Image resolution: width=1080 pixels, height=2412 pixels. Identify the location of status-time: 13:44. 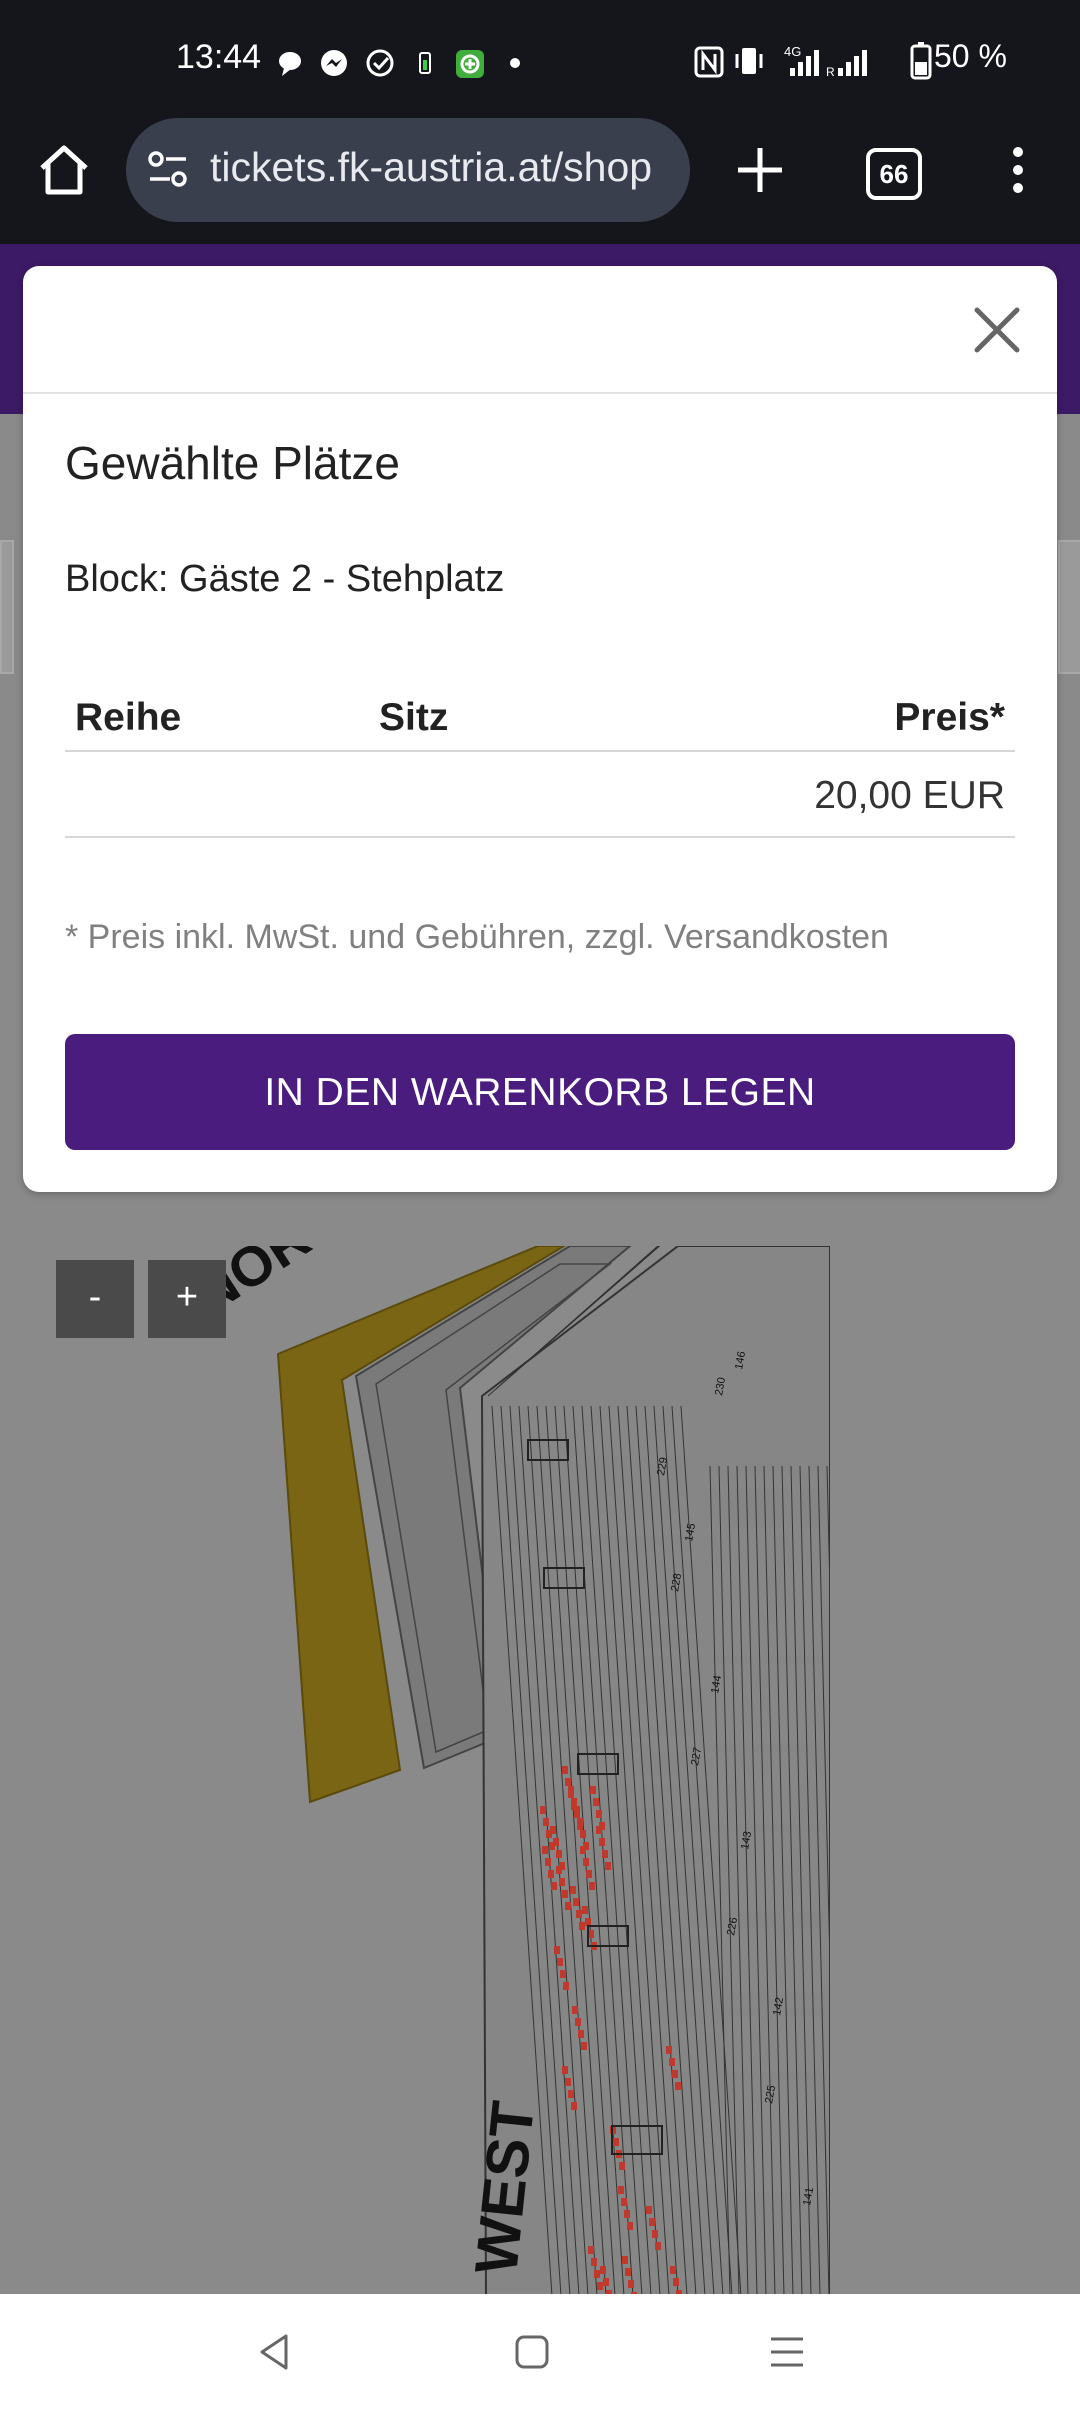
(219, 57).